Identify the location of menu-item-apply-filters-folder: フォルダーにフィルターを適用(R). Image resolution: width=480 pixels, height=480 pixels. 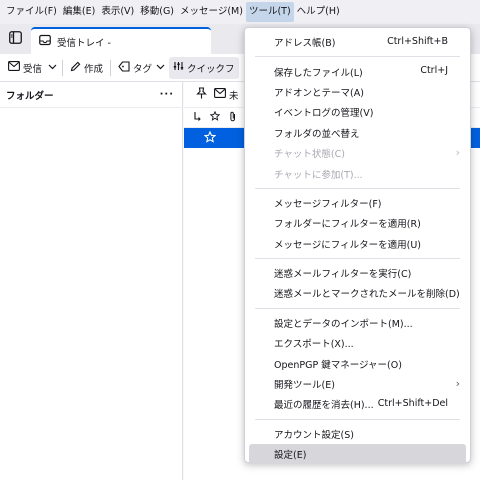
(357, 223).